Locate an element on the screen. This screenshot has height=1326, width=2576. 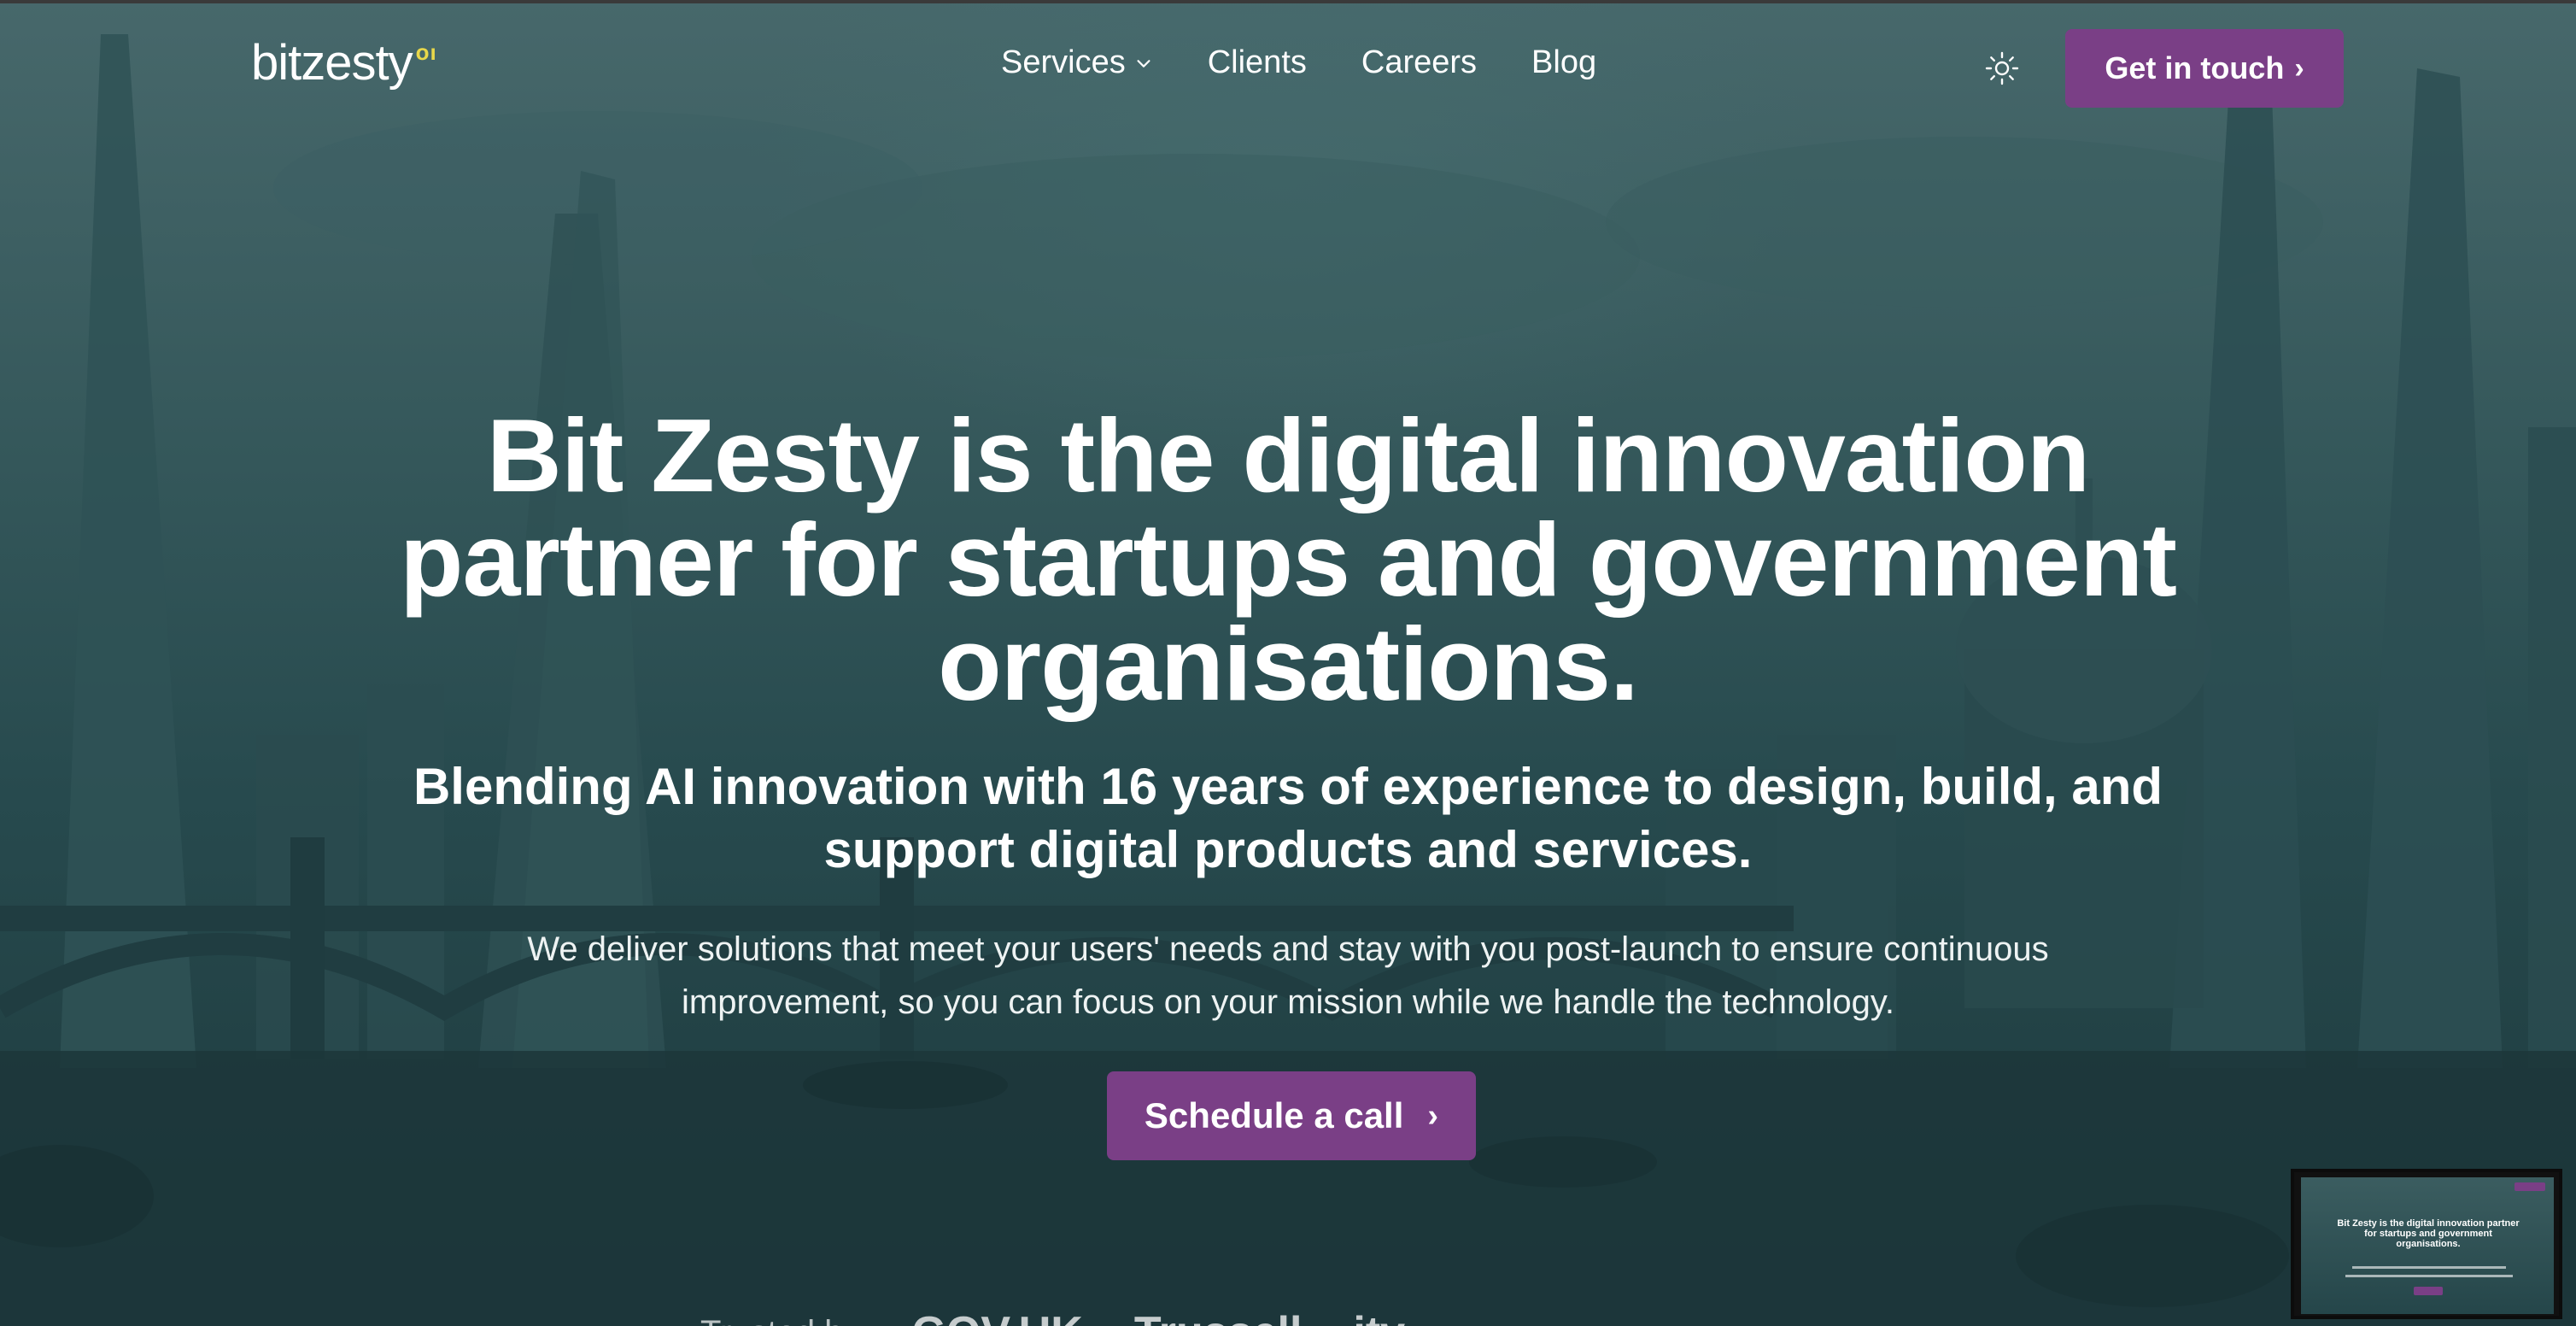
nav-item-label: Careers is located at coordinates (1419, 62).